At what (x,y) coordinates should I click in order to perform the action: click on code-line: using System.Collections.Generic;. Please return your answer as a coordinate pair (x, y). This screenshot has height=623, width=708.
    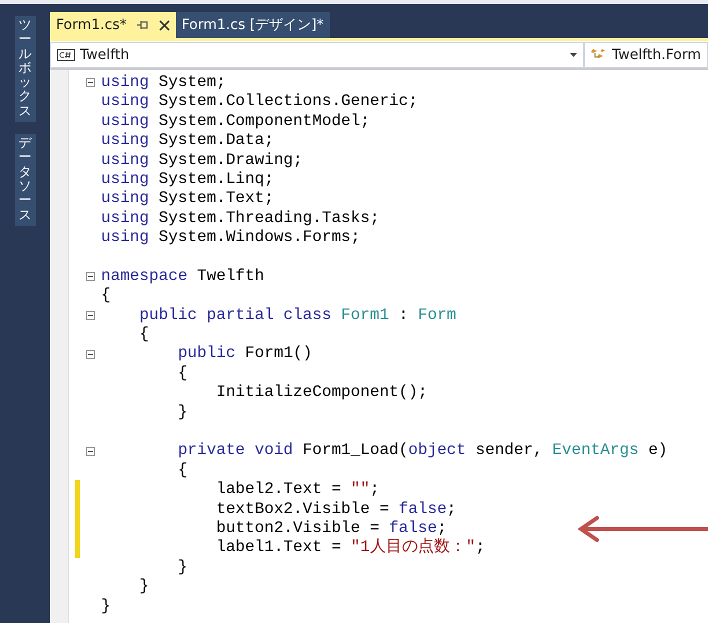
    Looking at the image, I should click on (259, 102).